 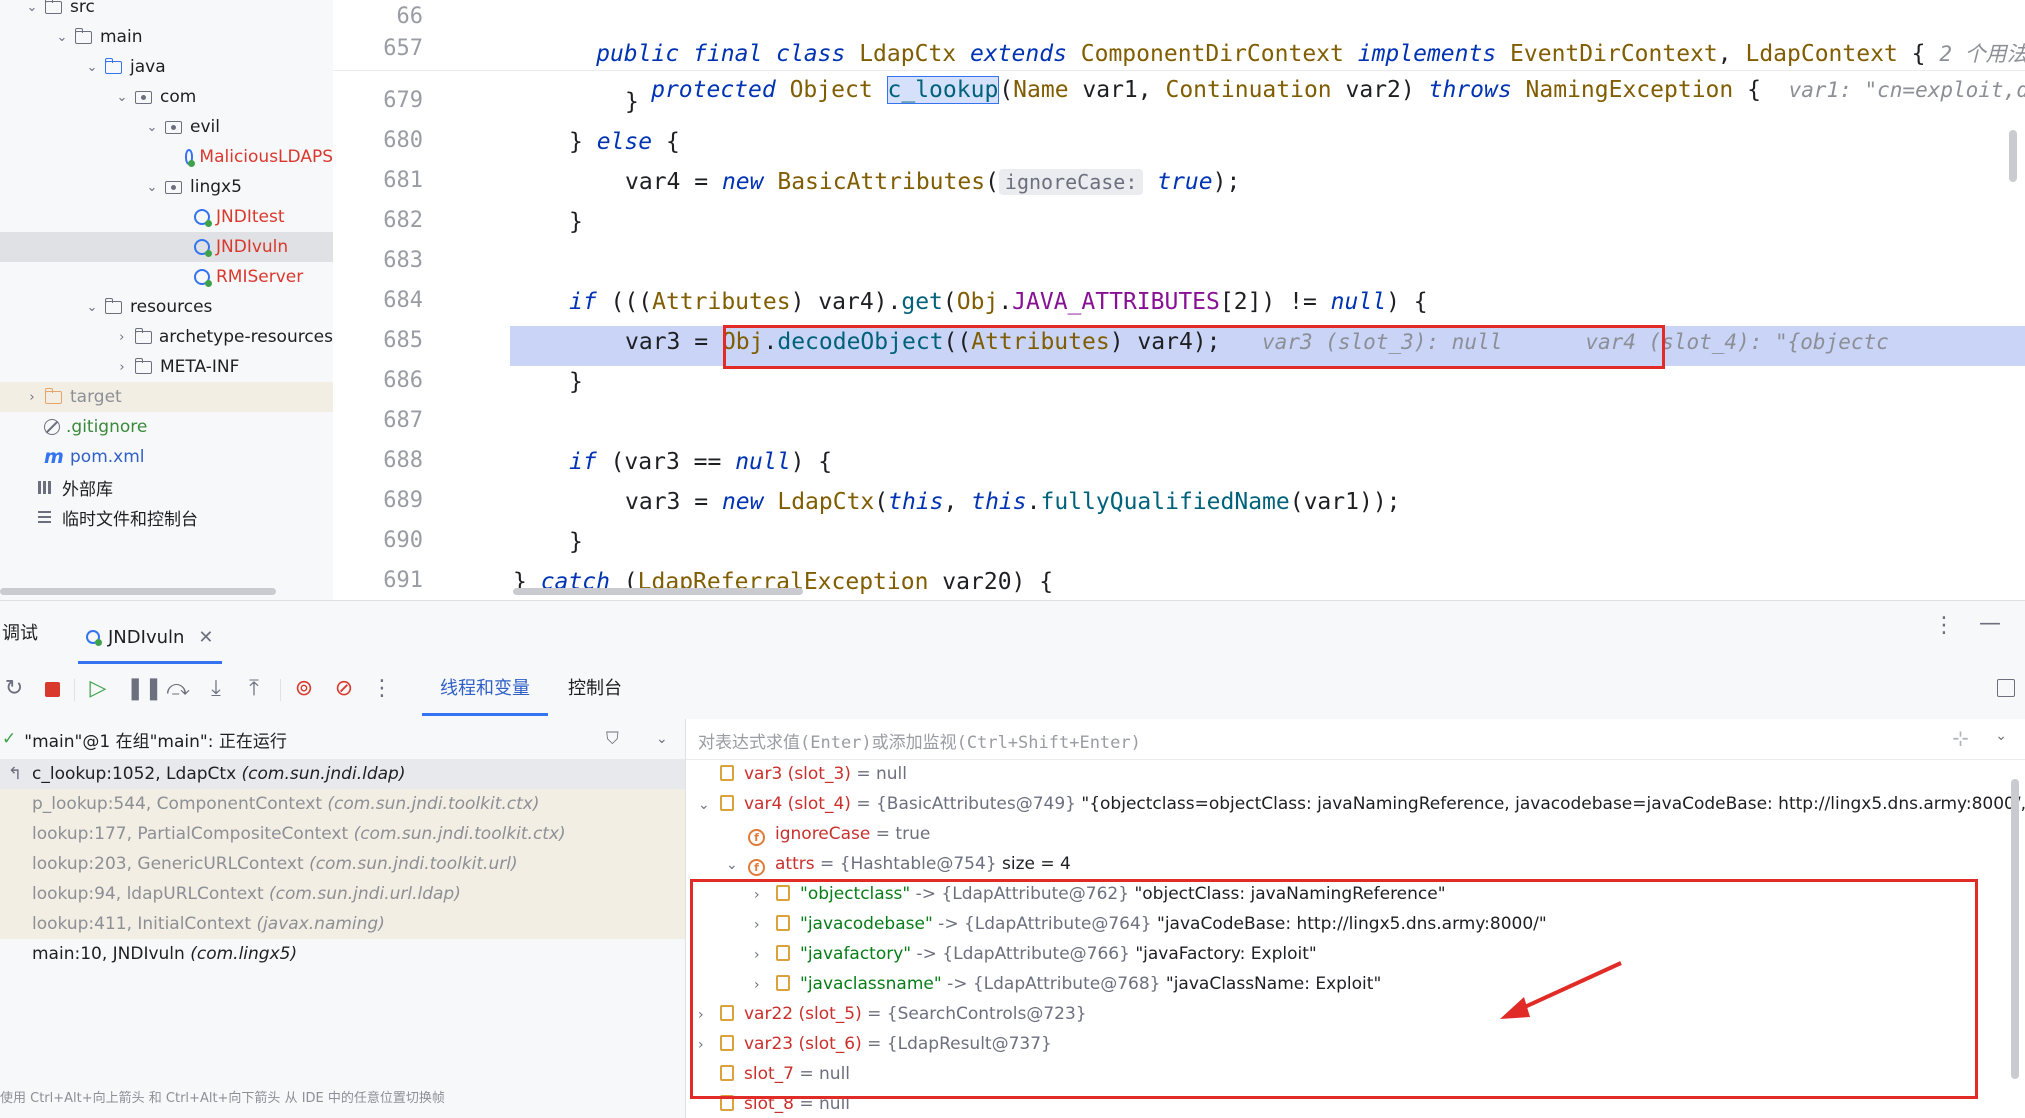 What do you see at coordinates (166, 37) in the screenshot?
I see `tree-item-main: ⌄ main` at bounding box center [166, 37].